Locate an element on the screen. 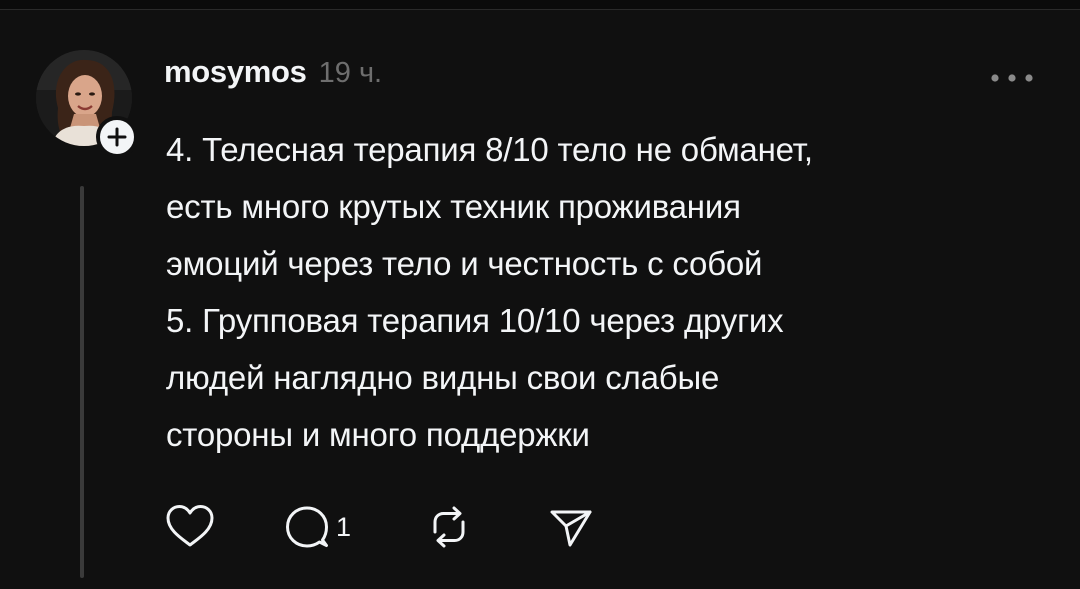 Image resolution: width=1080 pixels, height=589 pixels. thread-line is located at coordinates (82, 382).